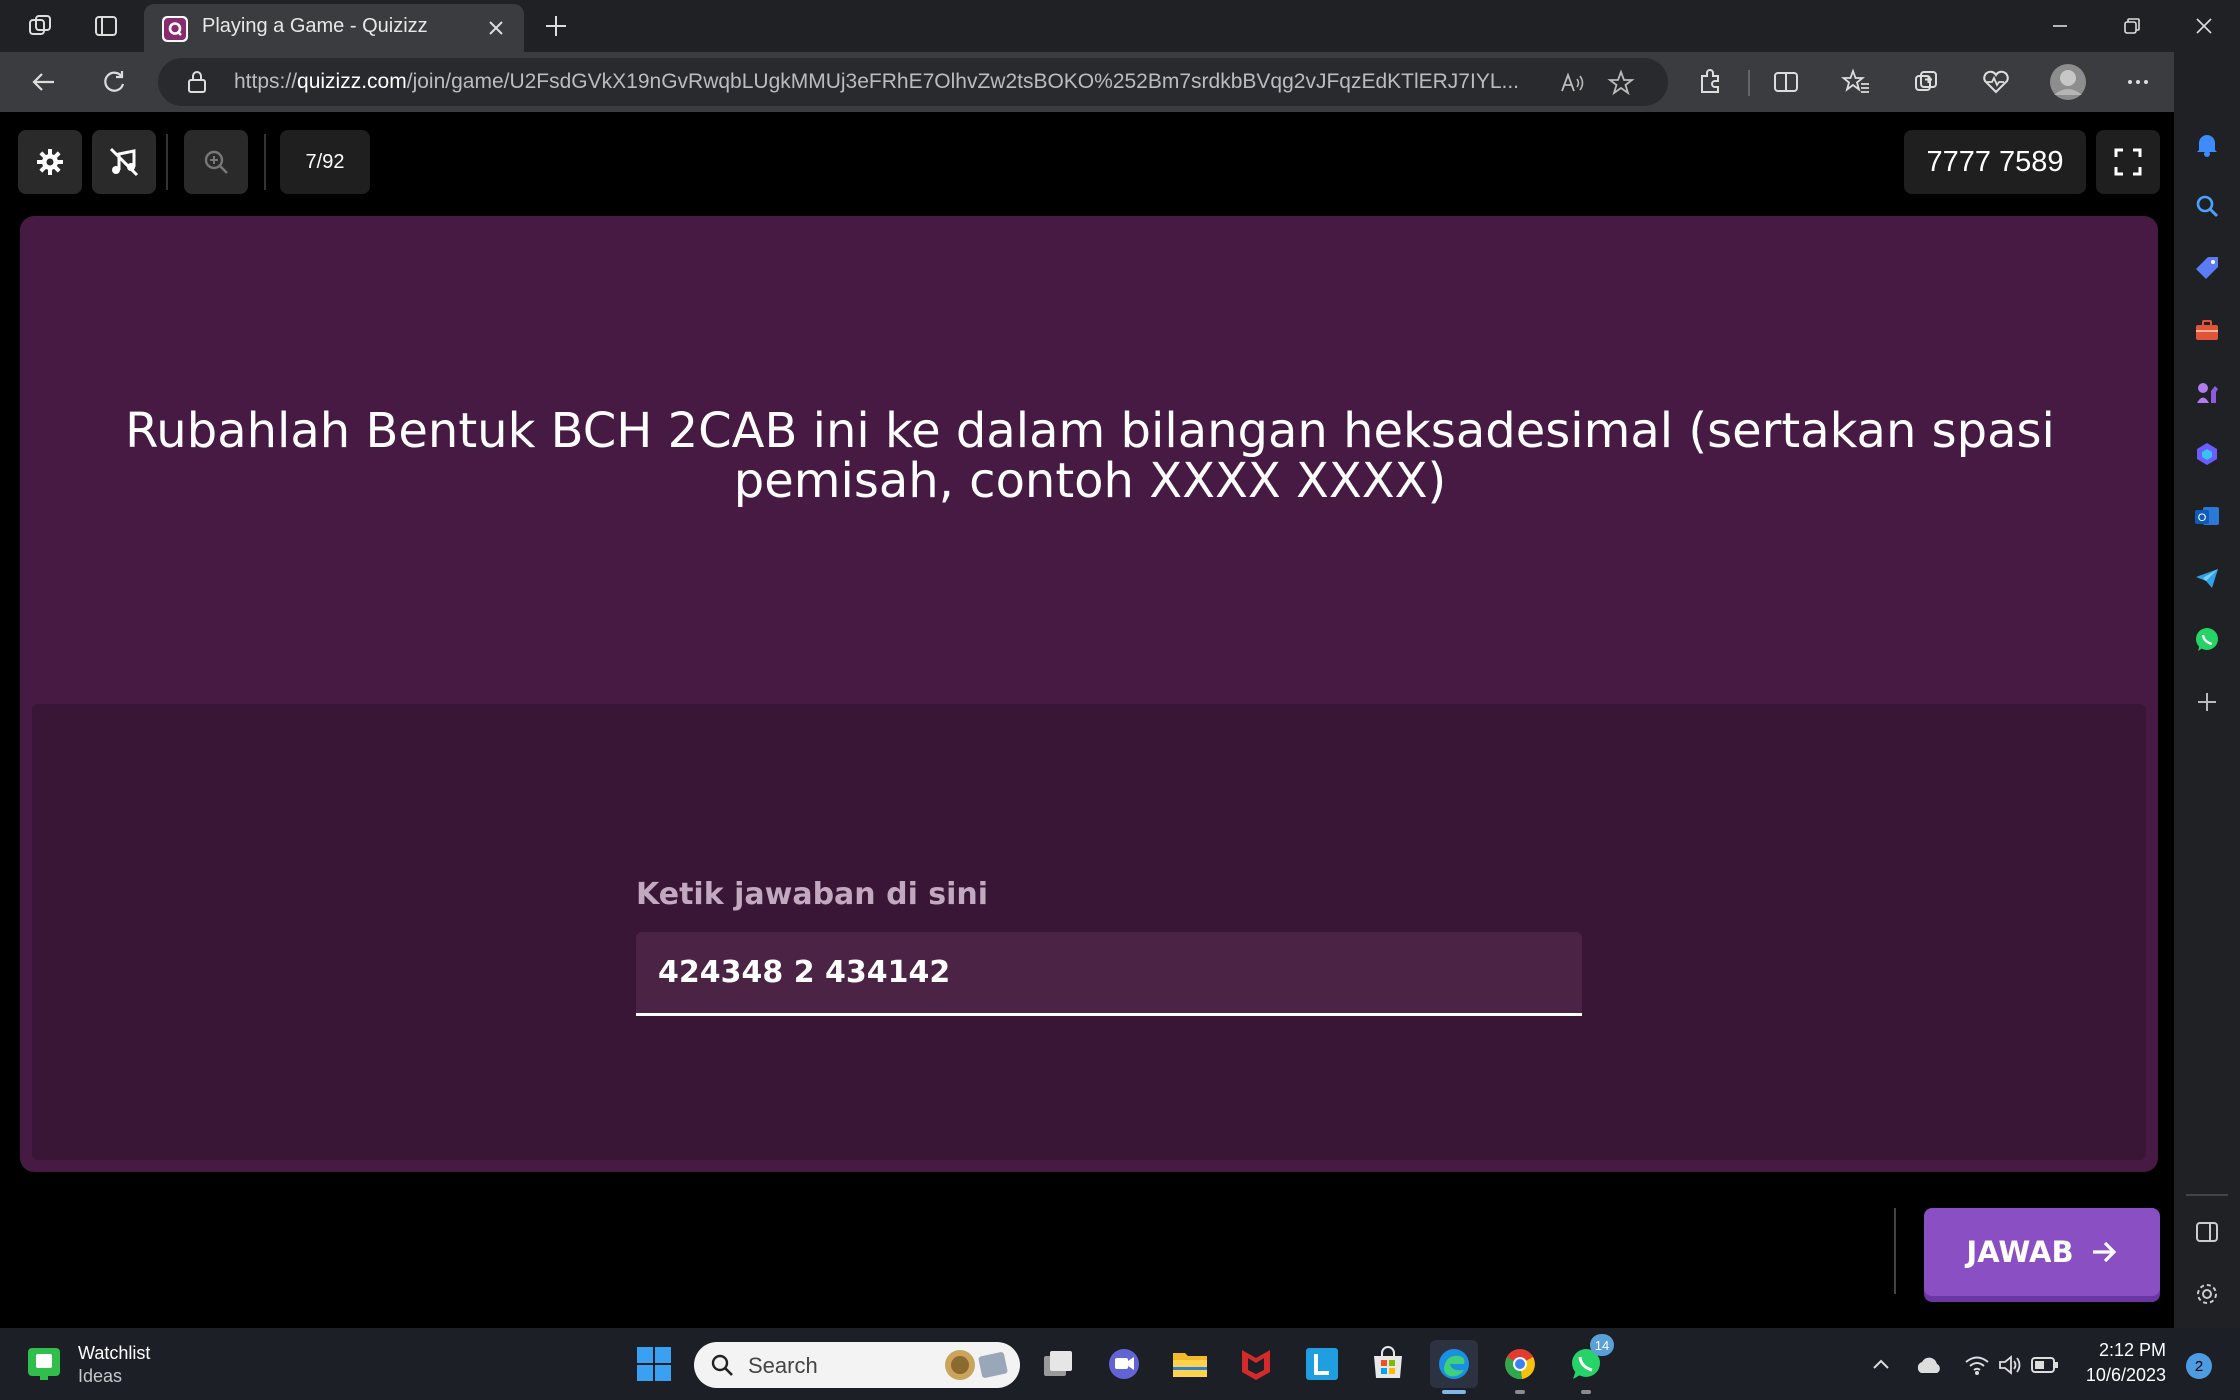 The height and width of the screenshot is (1400, 2240). I want to click on tab-title: Playing a Game - Quizizz, so click(315, 26).